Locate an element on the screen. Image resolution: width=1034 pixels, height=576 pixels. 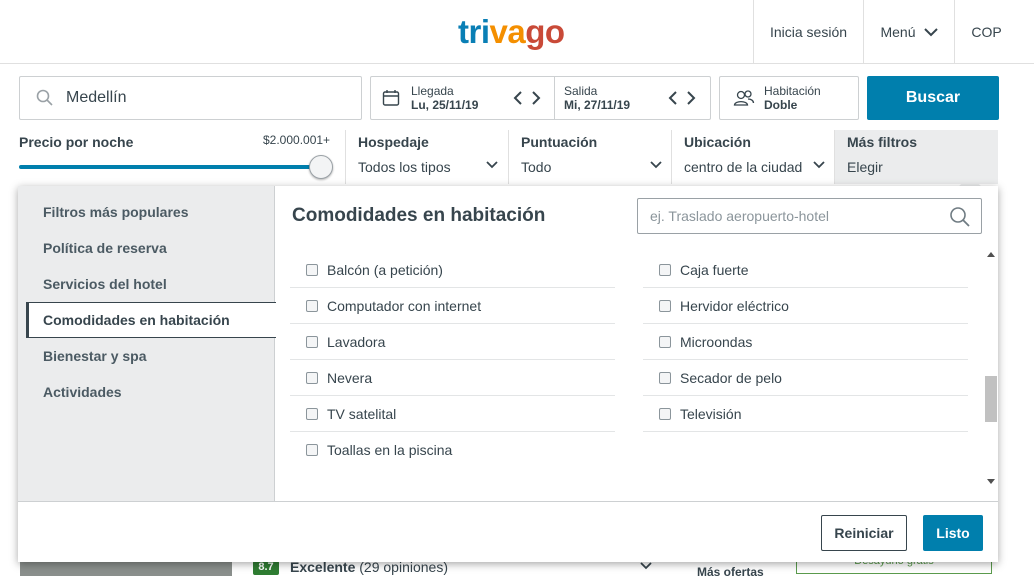
menu-label: Menú is located at coordinates (898, 32).